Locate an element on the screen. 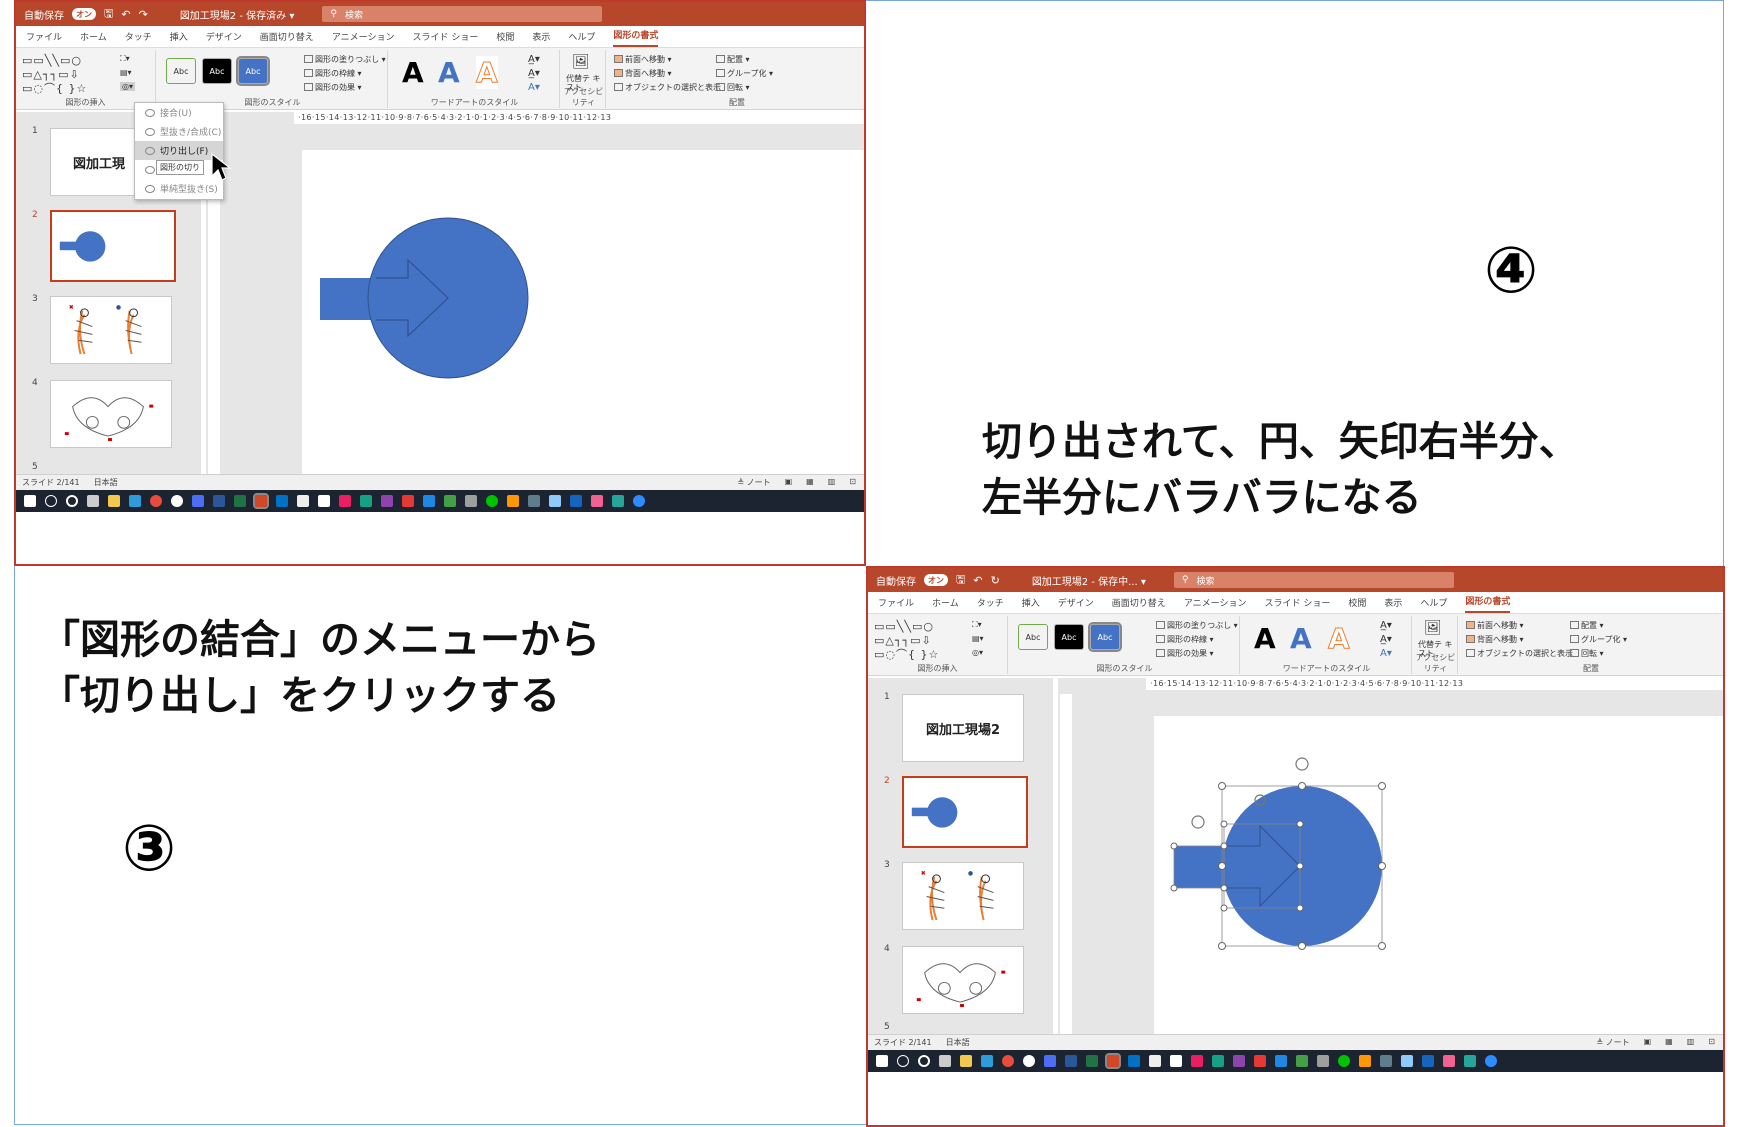  tab-touch: タッチ is located at coordinates (138, 38).